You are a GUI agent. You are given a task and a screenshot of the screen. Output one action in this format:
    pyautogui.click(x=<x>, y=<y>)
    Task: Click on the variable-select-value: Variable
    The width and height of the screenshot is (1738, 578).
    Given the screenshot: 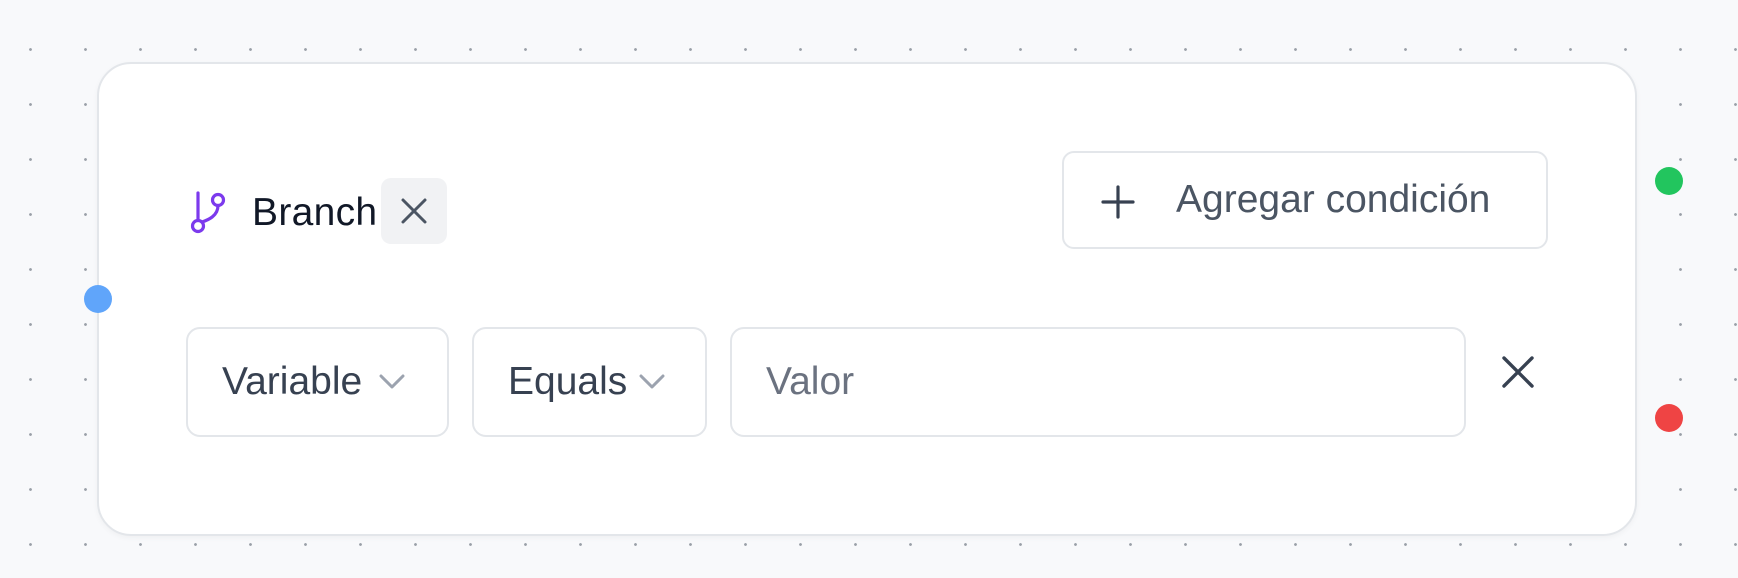 What is the action you would take?
    pyautogui.click(x=292, y=381)
    